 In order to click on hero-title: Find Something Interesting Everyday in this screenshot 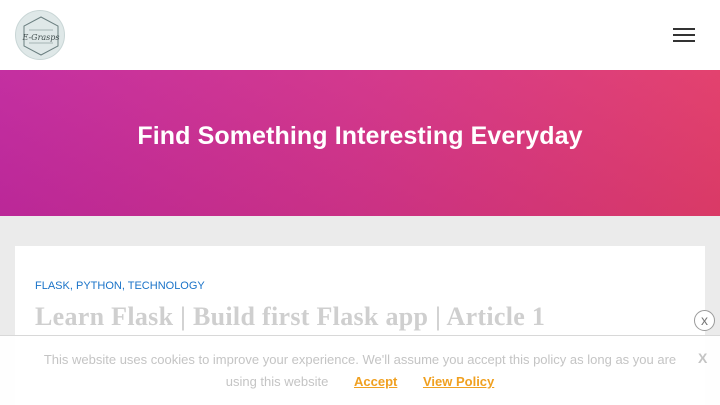, I will do `click(360, 136)`.